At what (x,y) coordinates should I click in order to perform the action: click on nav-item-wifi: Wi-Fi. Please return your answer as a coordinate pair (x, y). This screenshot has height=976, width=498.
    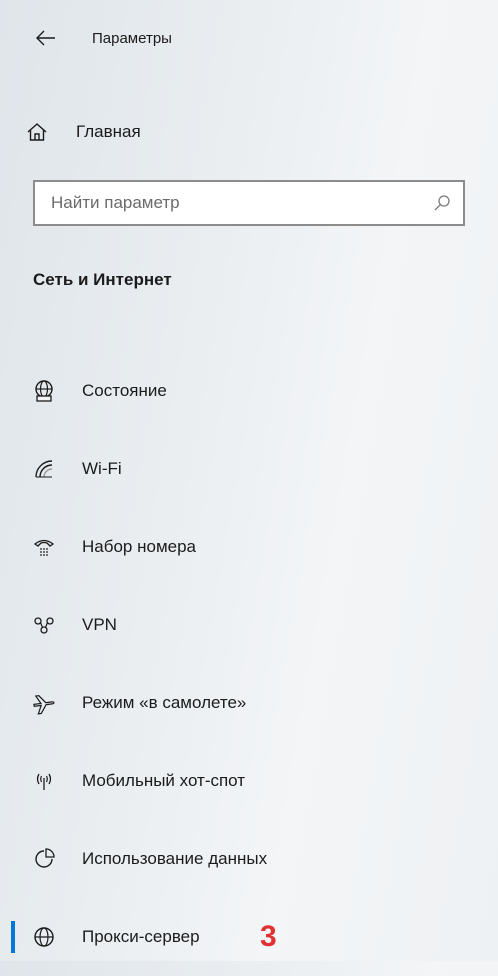
    Looking at the image, I should click on (249, 469).